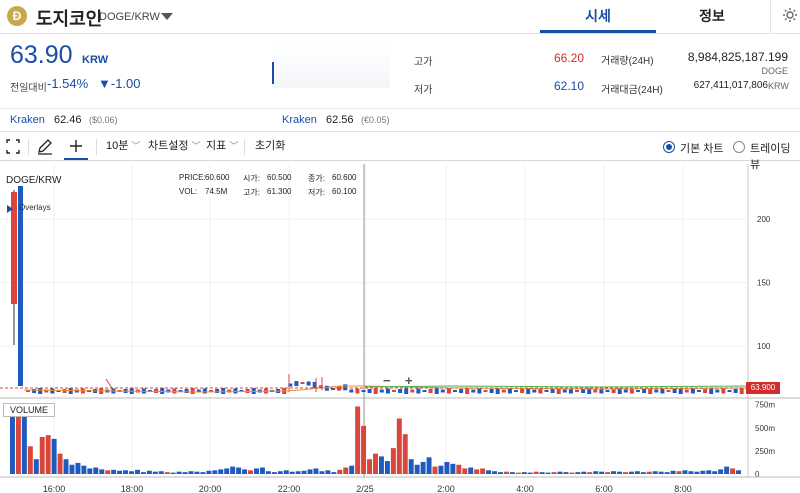 This screenshot has width=800, height=493. I want to click on fullscreen-button, so click(14, 146).